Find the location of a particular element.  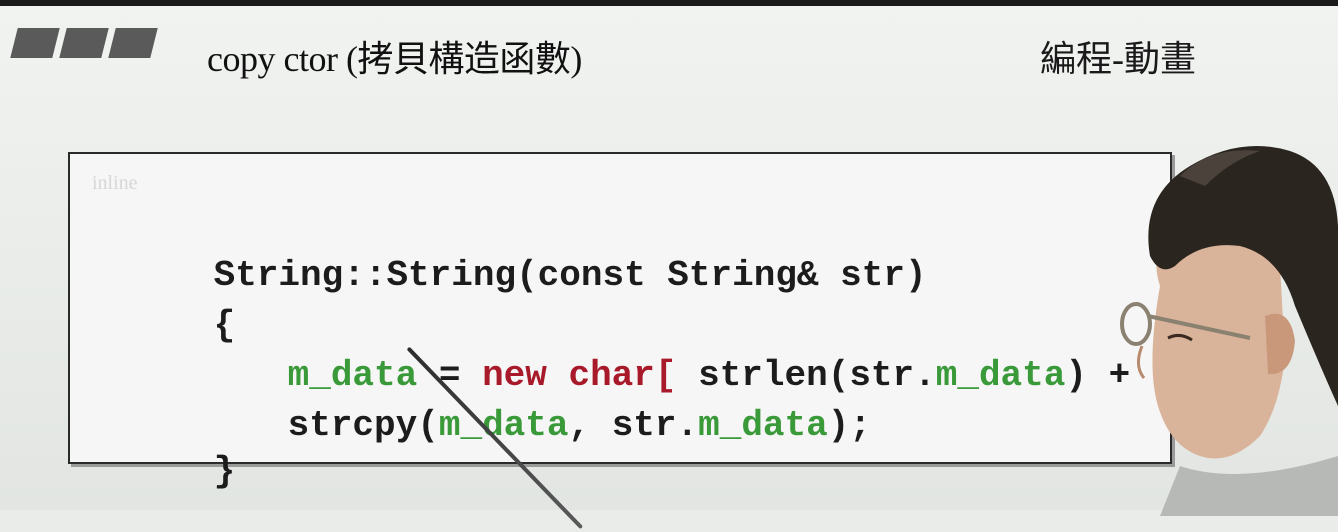

presenter-silhouette-icon is located at coordinates (1229, 331).